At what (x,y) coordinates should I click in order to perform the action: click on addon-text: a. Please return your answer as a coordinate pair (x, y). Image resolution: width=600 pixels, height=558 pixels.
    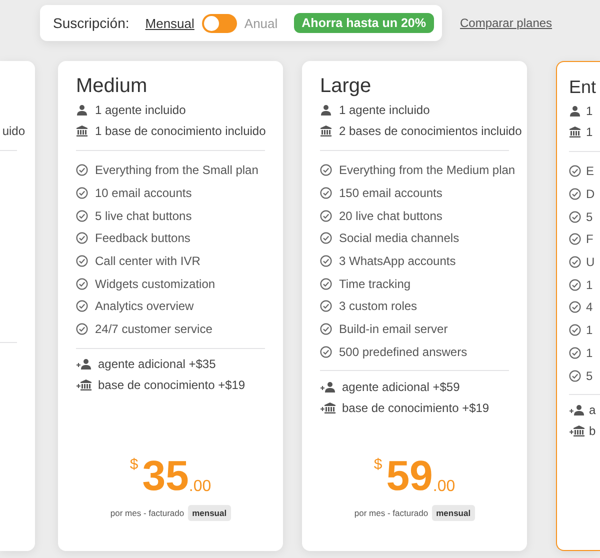
    Looking at the image, I should click on (592, 410).